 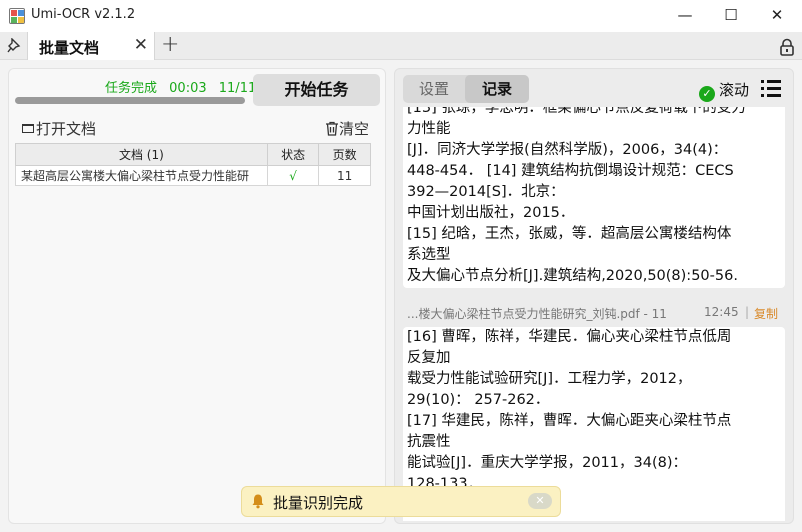 I want to click on clear-button: 清空, so click(x=347, y=128).